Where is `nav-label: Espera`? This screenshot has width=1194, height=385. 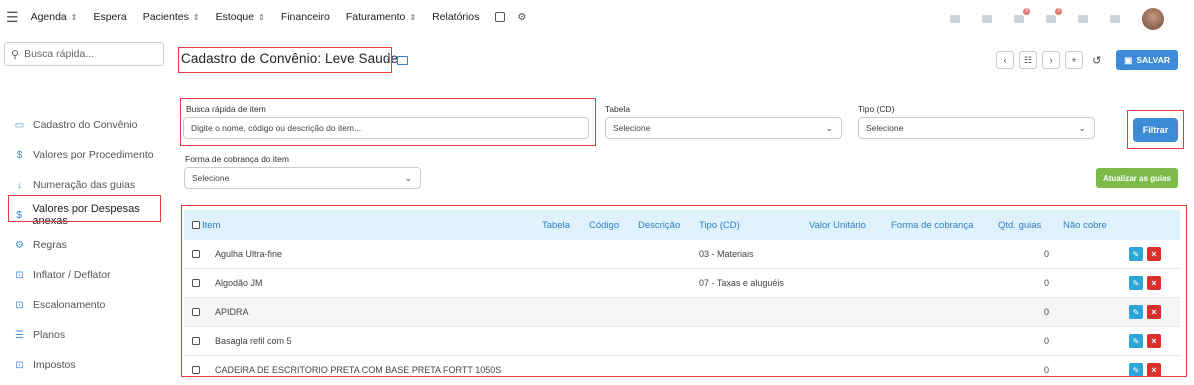
nav-label: Espera is located at coordinates (110, 17).